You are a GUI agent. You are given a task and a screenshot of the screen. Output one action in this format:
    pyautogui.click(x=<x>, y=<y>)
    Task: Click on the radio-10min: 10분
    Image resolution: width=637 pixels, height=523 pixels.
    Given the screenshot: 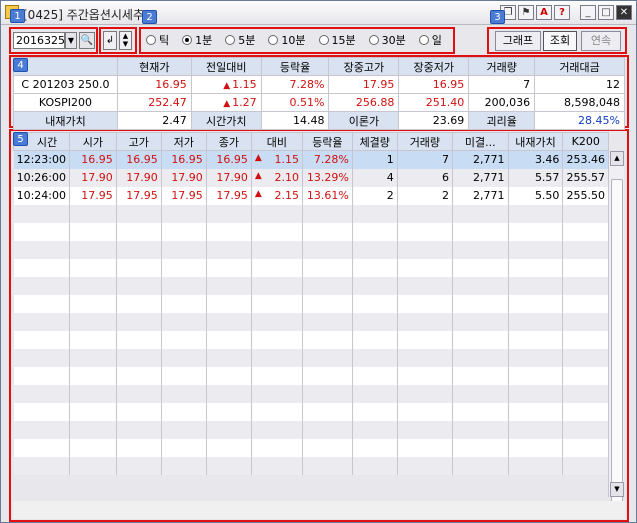 What is the action you would take?
    pyautogui.click(x=287, y=40)
    